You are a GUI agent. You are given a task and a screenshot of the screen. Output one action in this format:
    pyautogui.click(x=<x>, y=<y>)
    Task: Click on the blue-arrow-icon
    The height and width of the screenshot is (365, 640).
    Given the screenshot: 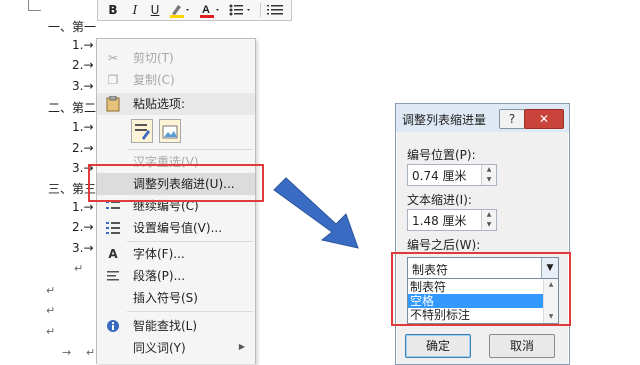 What is the action you would take?
    pyautogui.click(x=316, y=213)
    